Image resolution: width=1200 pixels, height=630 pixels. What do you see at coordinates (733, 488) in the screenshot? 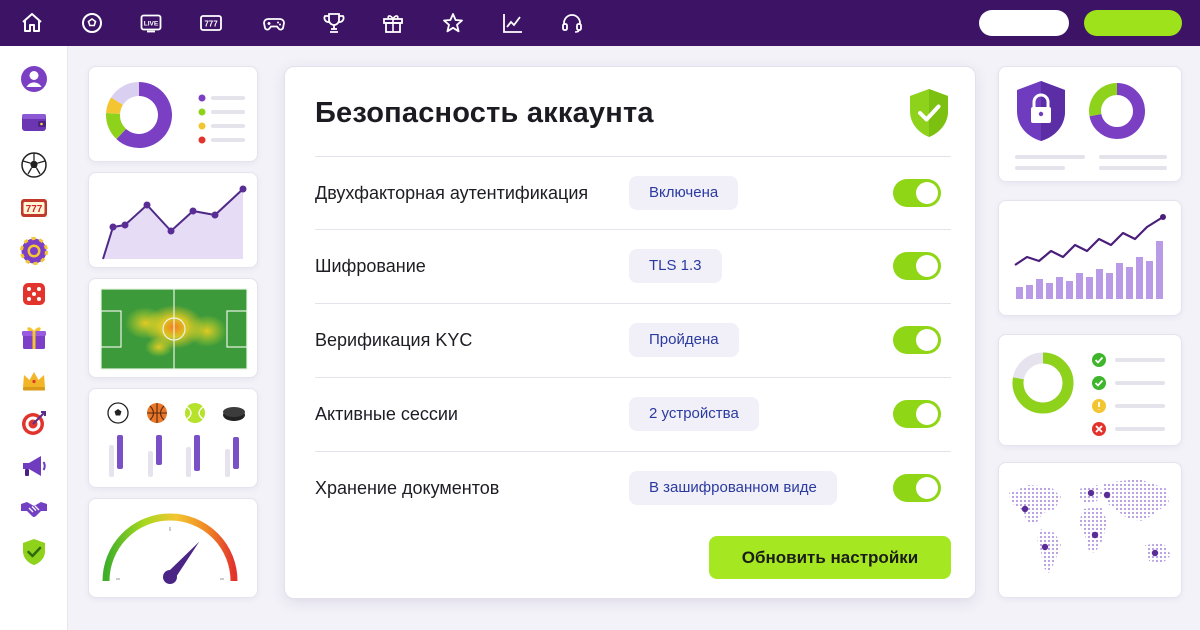
I see `status-badge-document-storage: В зашифрованном виде` at bounding box center [733, 488].